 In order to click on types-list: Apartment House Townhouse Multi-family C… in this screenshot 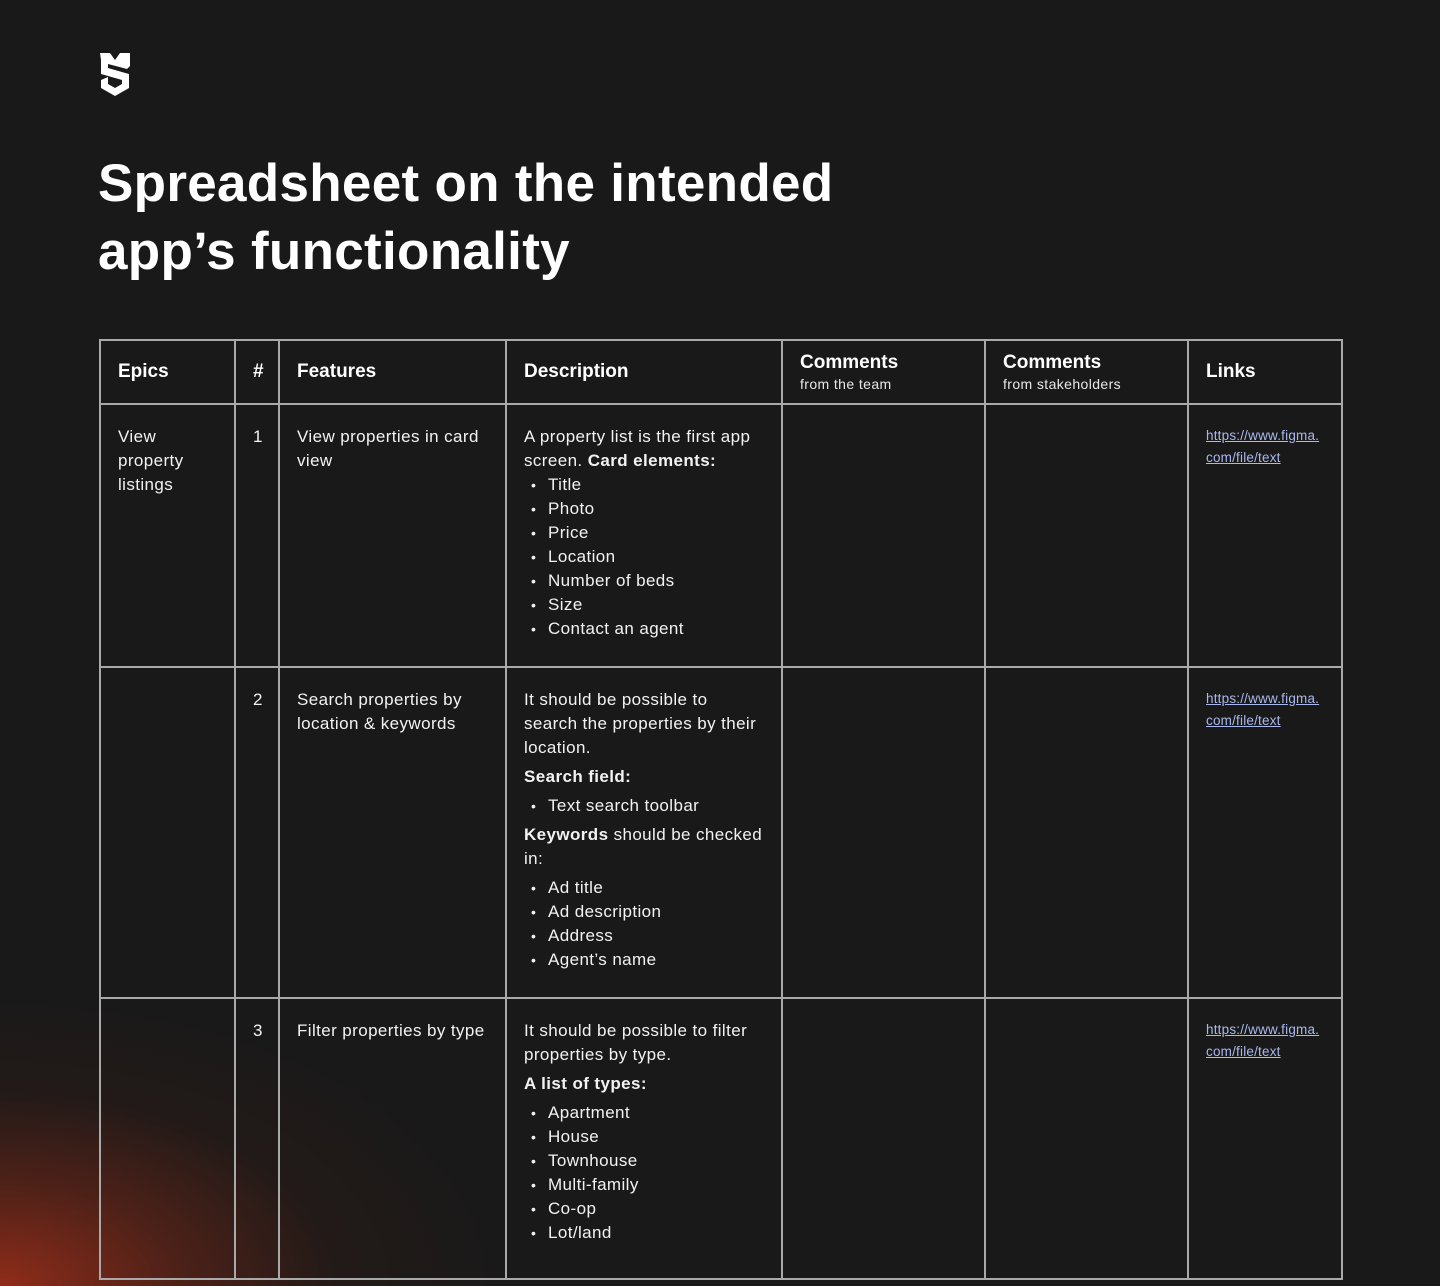, I will do `click(644, 1173)`.